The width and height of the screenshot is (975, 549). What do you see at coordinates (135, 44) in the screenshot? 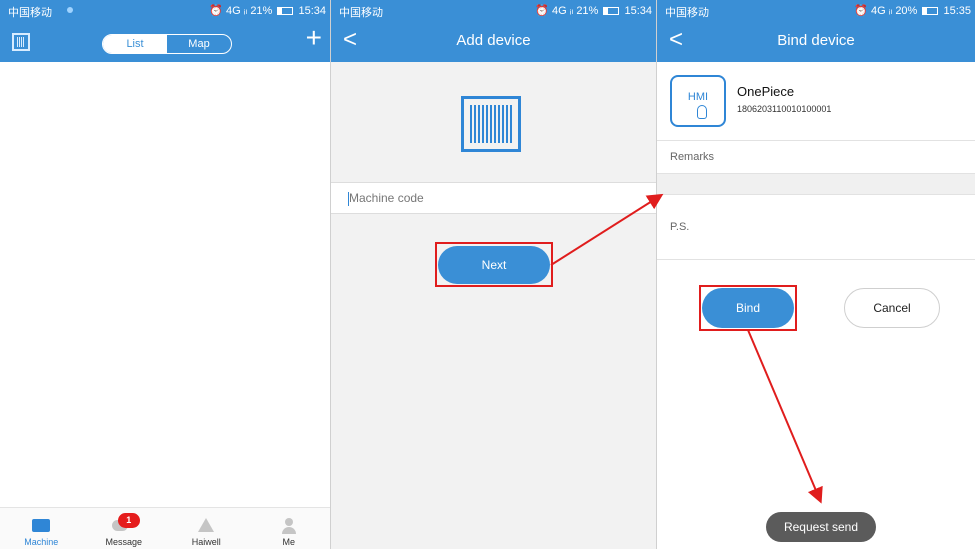
I see `list-toggle-button: List` at bounding box center [135, 44].